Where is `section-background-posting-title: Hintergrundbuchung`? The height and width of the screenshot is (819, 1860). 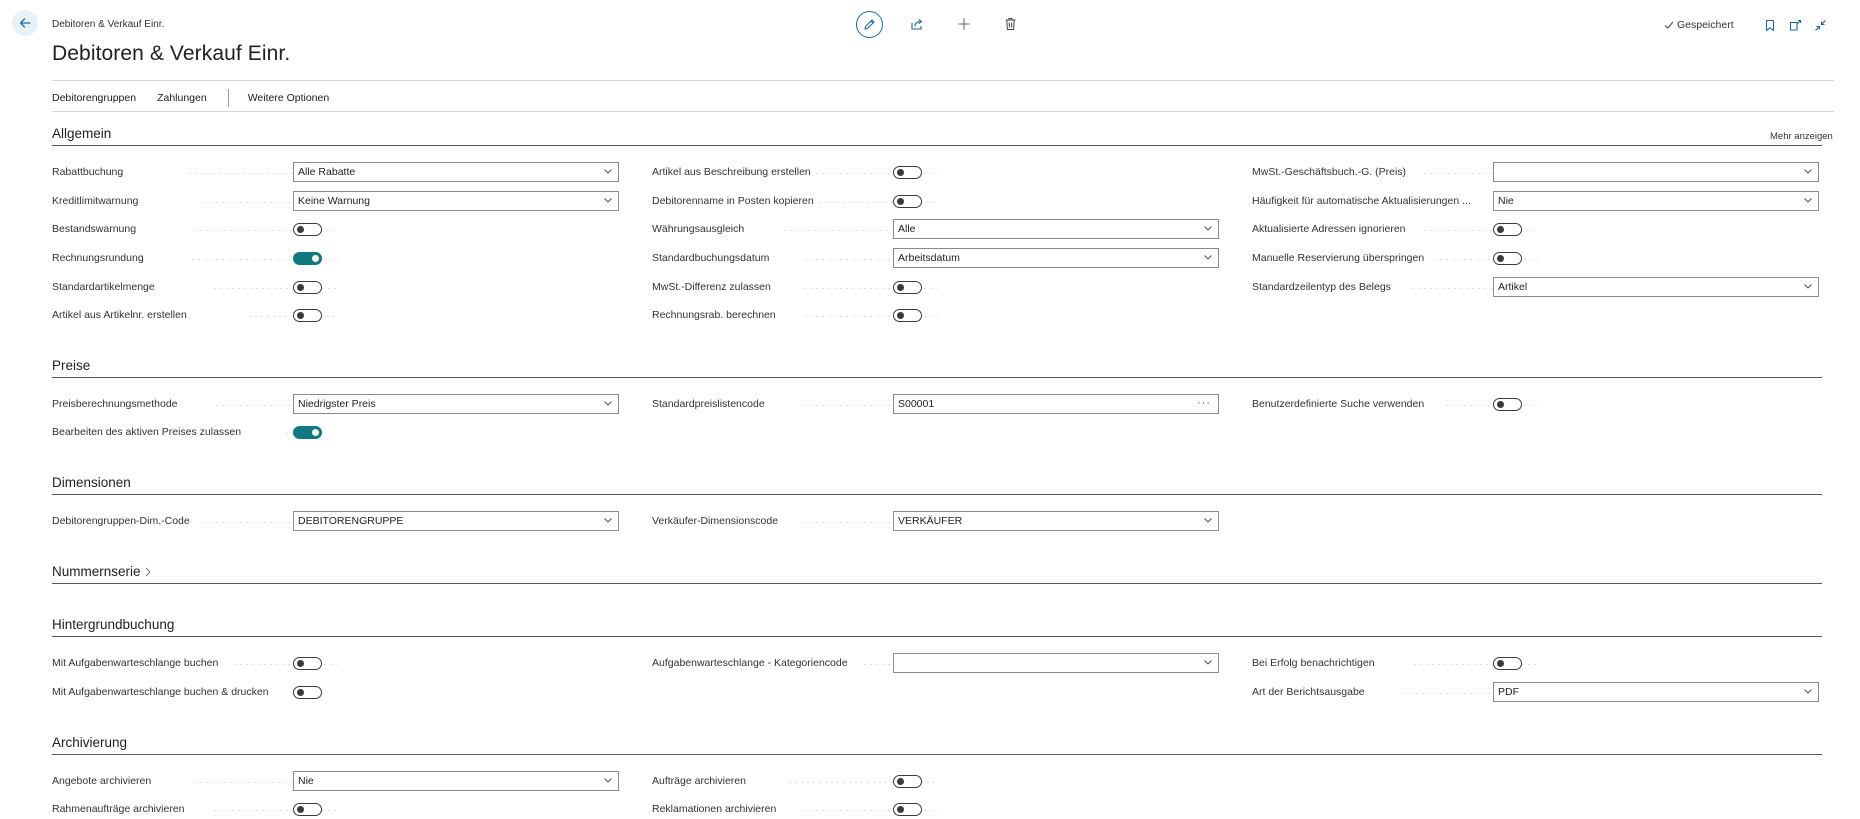
section-background-posting-title: Hintergrundbuchung is located at coordinates (113, 624).